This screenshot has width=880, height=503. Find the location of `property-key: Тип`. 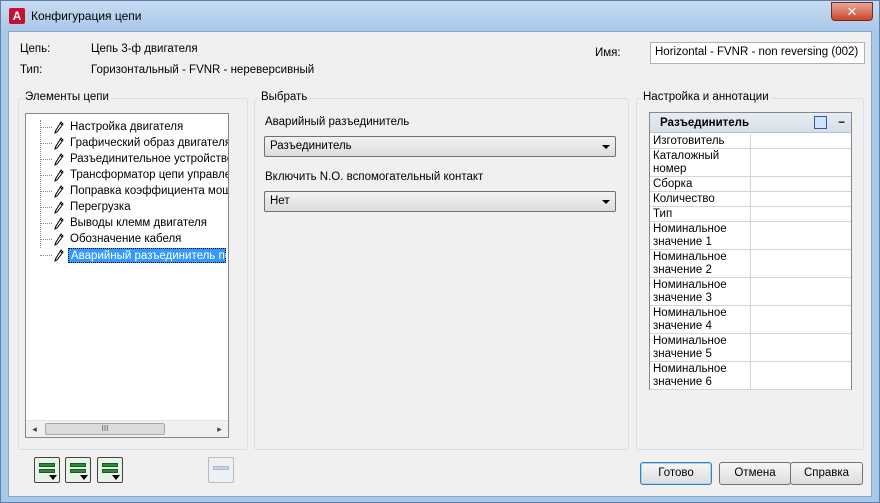

property-key: Тип is located at coordinates (700, 214).